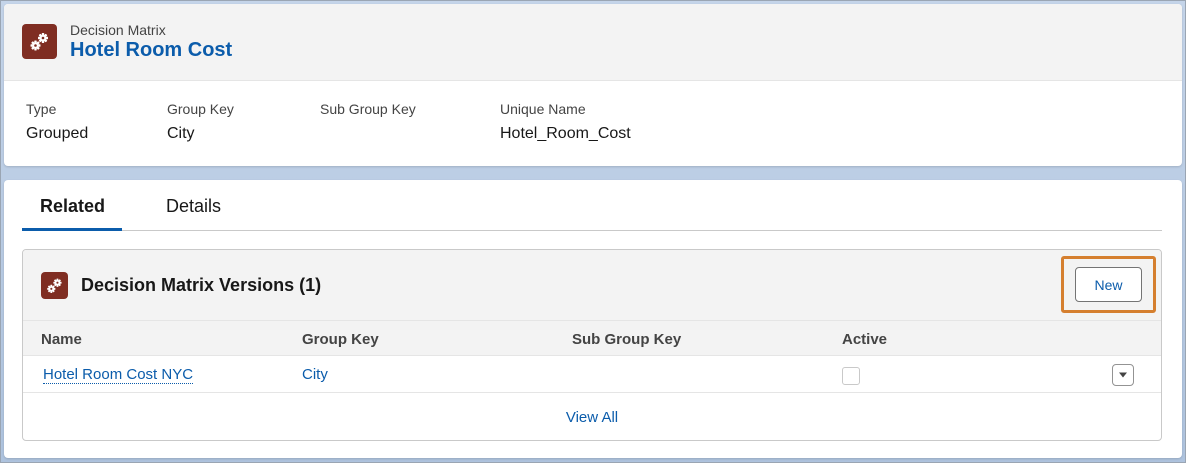 The height and width of the screenshot is (463, 1186). What do you see at coordinates (592, 205) in the screenshot?
I see `tab-bar: Related Details` at bounding box center [592, 205].